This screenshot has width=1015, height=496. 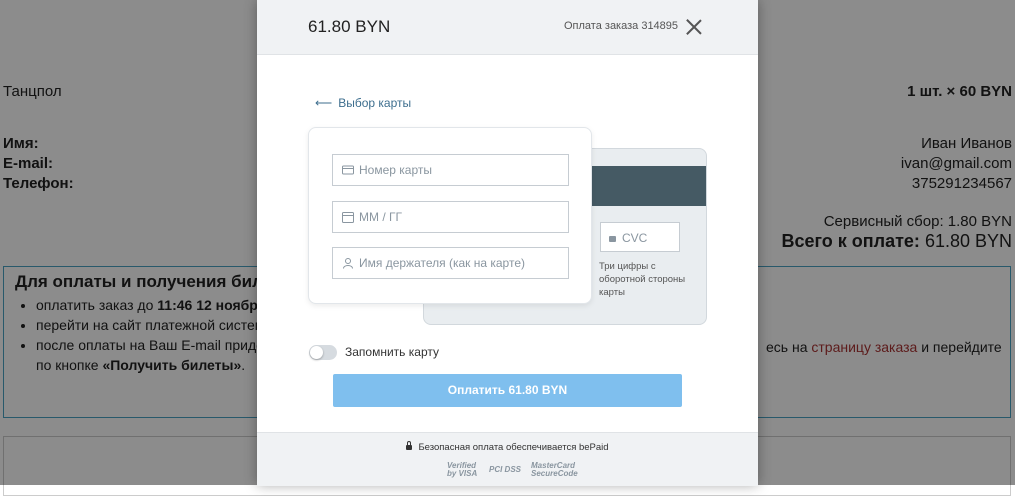 I want to click on pay-button: Оплатить 61.80 BYN, so click(x=507, y=390).